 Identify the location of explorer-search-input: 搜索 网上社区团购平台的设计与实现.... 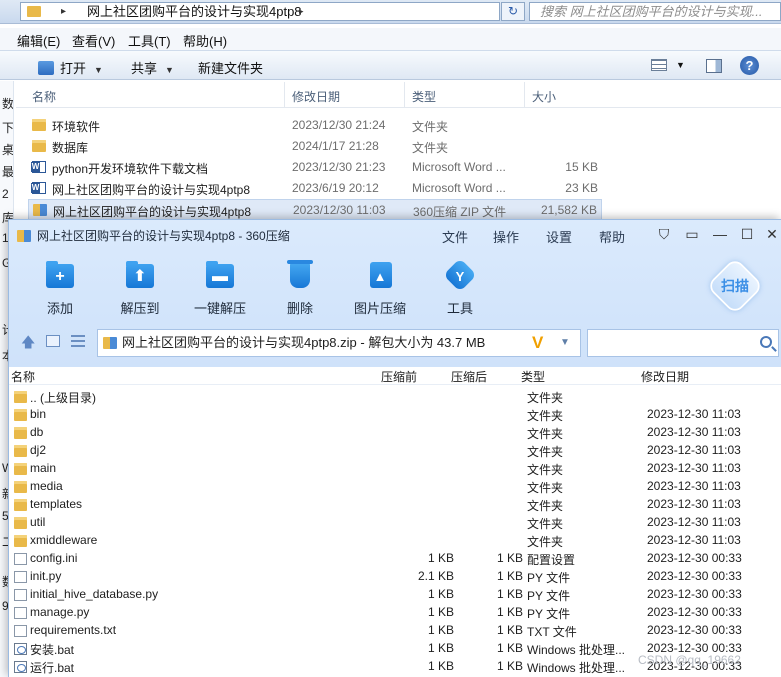
(655, 11).